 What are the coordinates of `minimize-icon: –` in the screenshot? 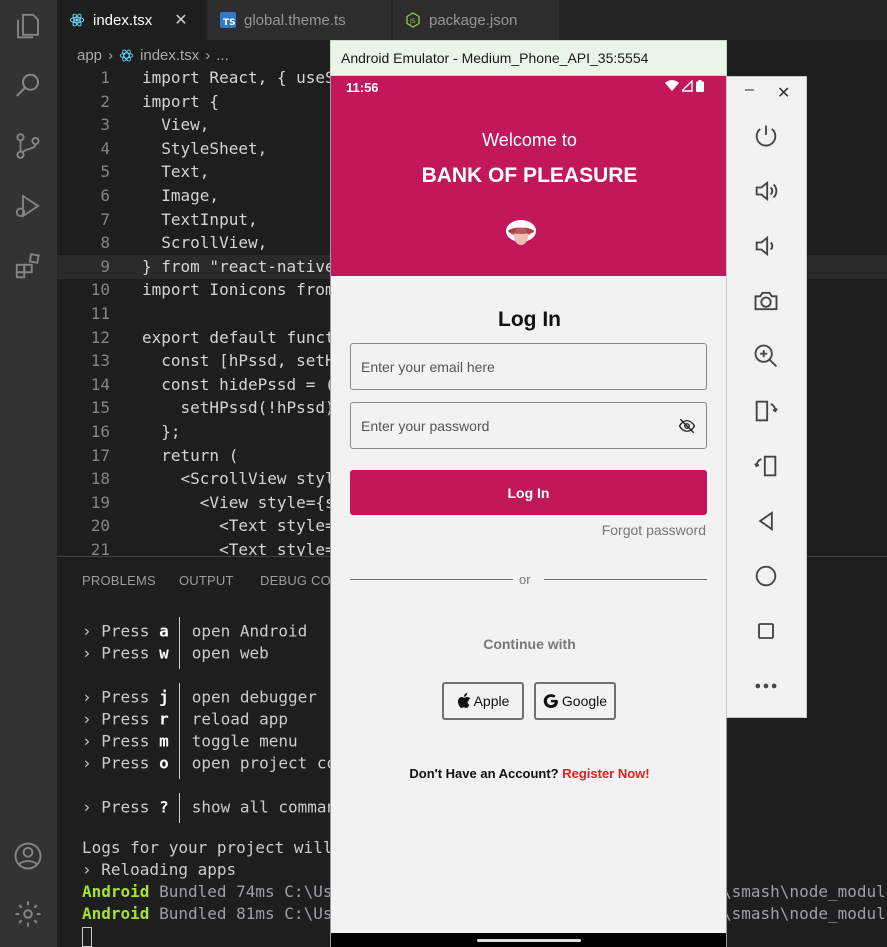 It's located at (749, 90).